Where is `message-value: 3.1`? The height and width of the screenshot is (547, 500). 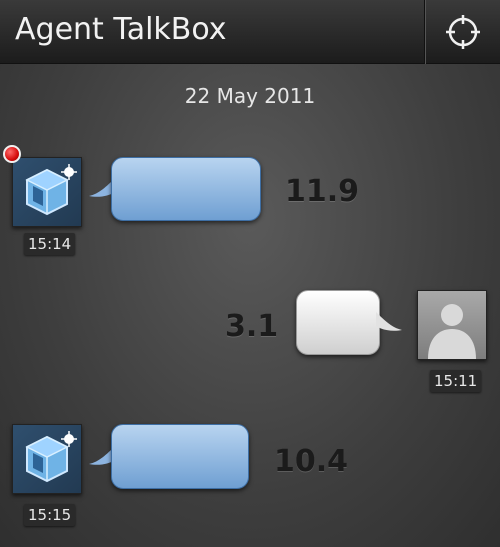
message-value: 3.1 is located at coordinates (252, 326).